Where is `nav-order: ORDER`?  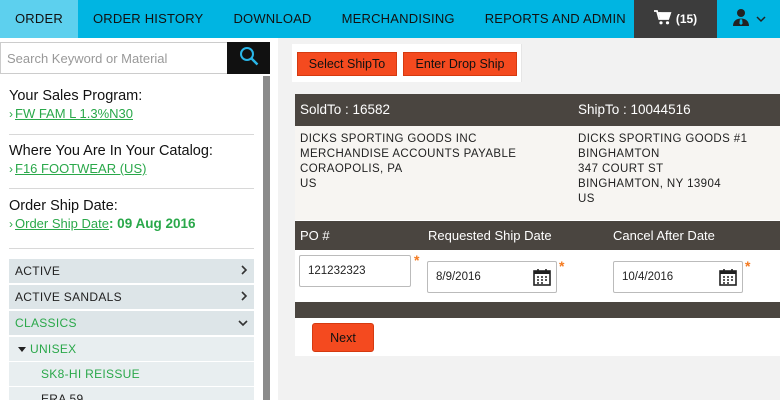
nav-order: ORDER is located at coordinates (39, 19).